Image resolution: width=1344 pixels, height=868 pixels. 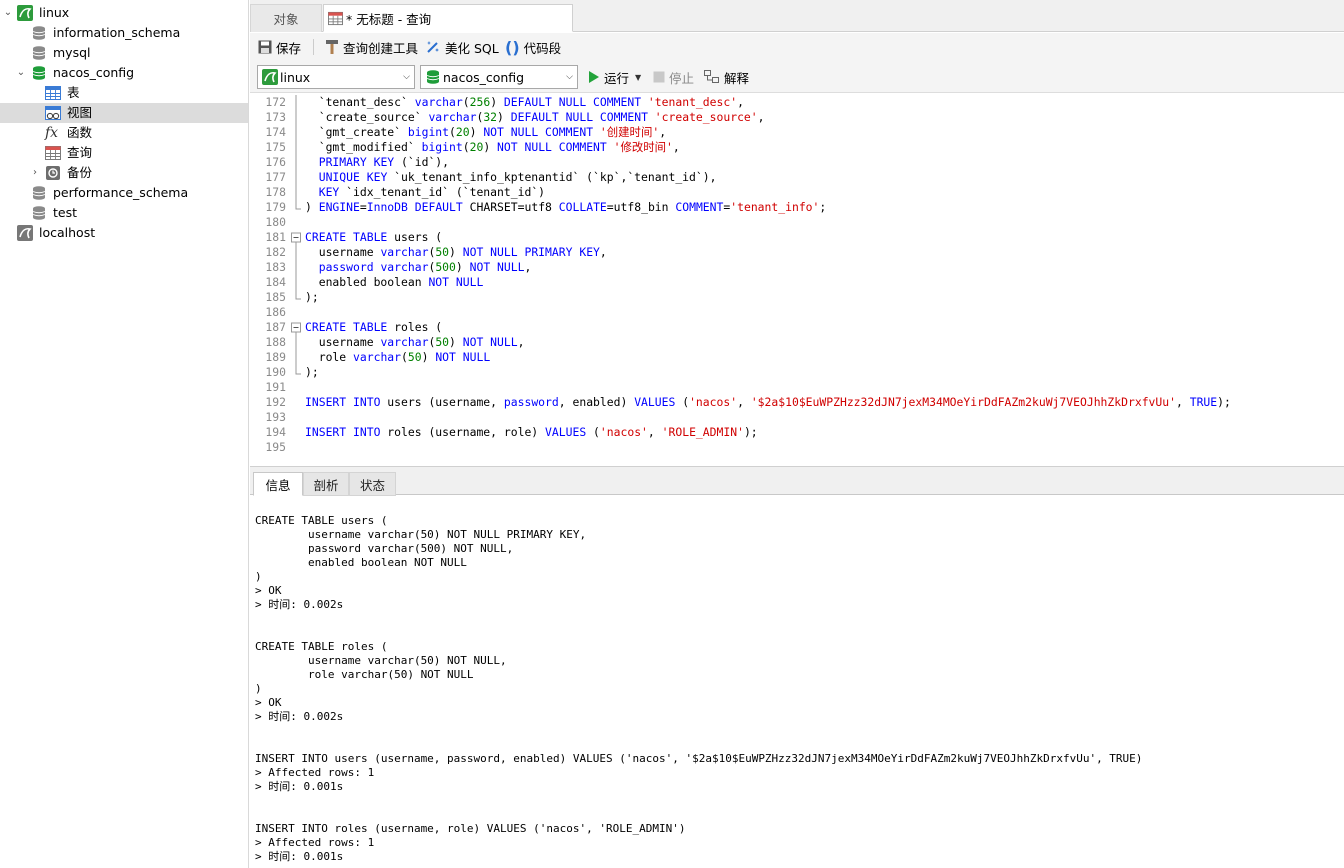 I want to click on connection-select-value: linux, so click(x=295, y=77).